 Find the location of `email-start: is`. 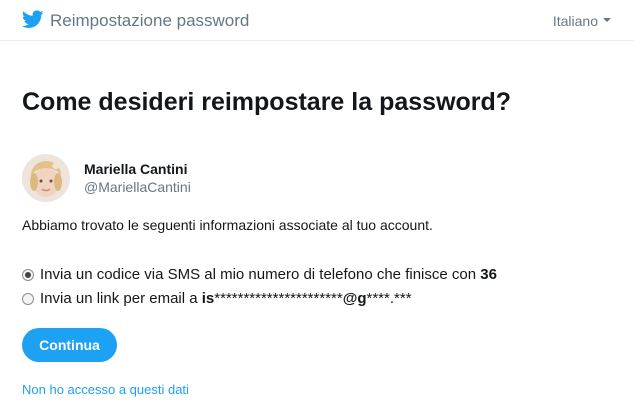

email-start: is is located at coordinates (208, 298).